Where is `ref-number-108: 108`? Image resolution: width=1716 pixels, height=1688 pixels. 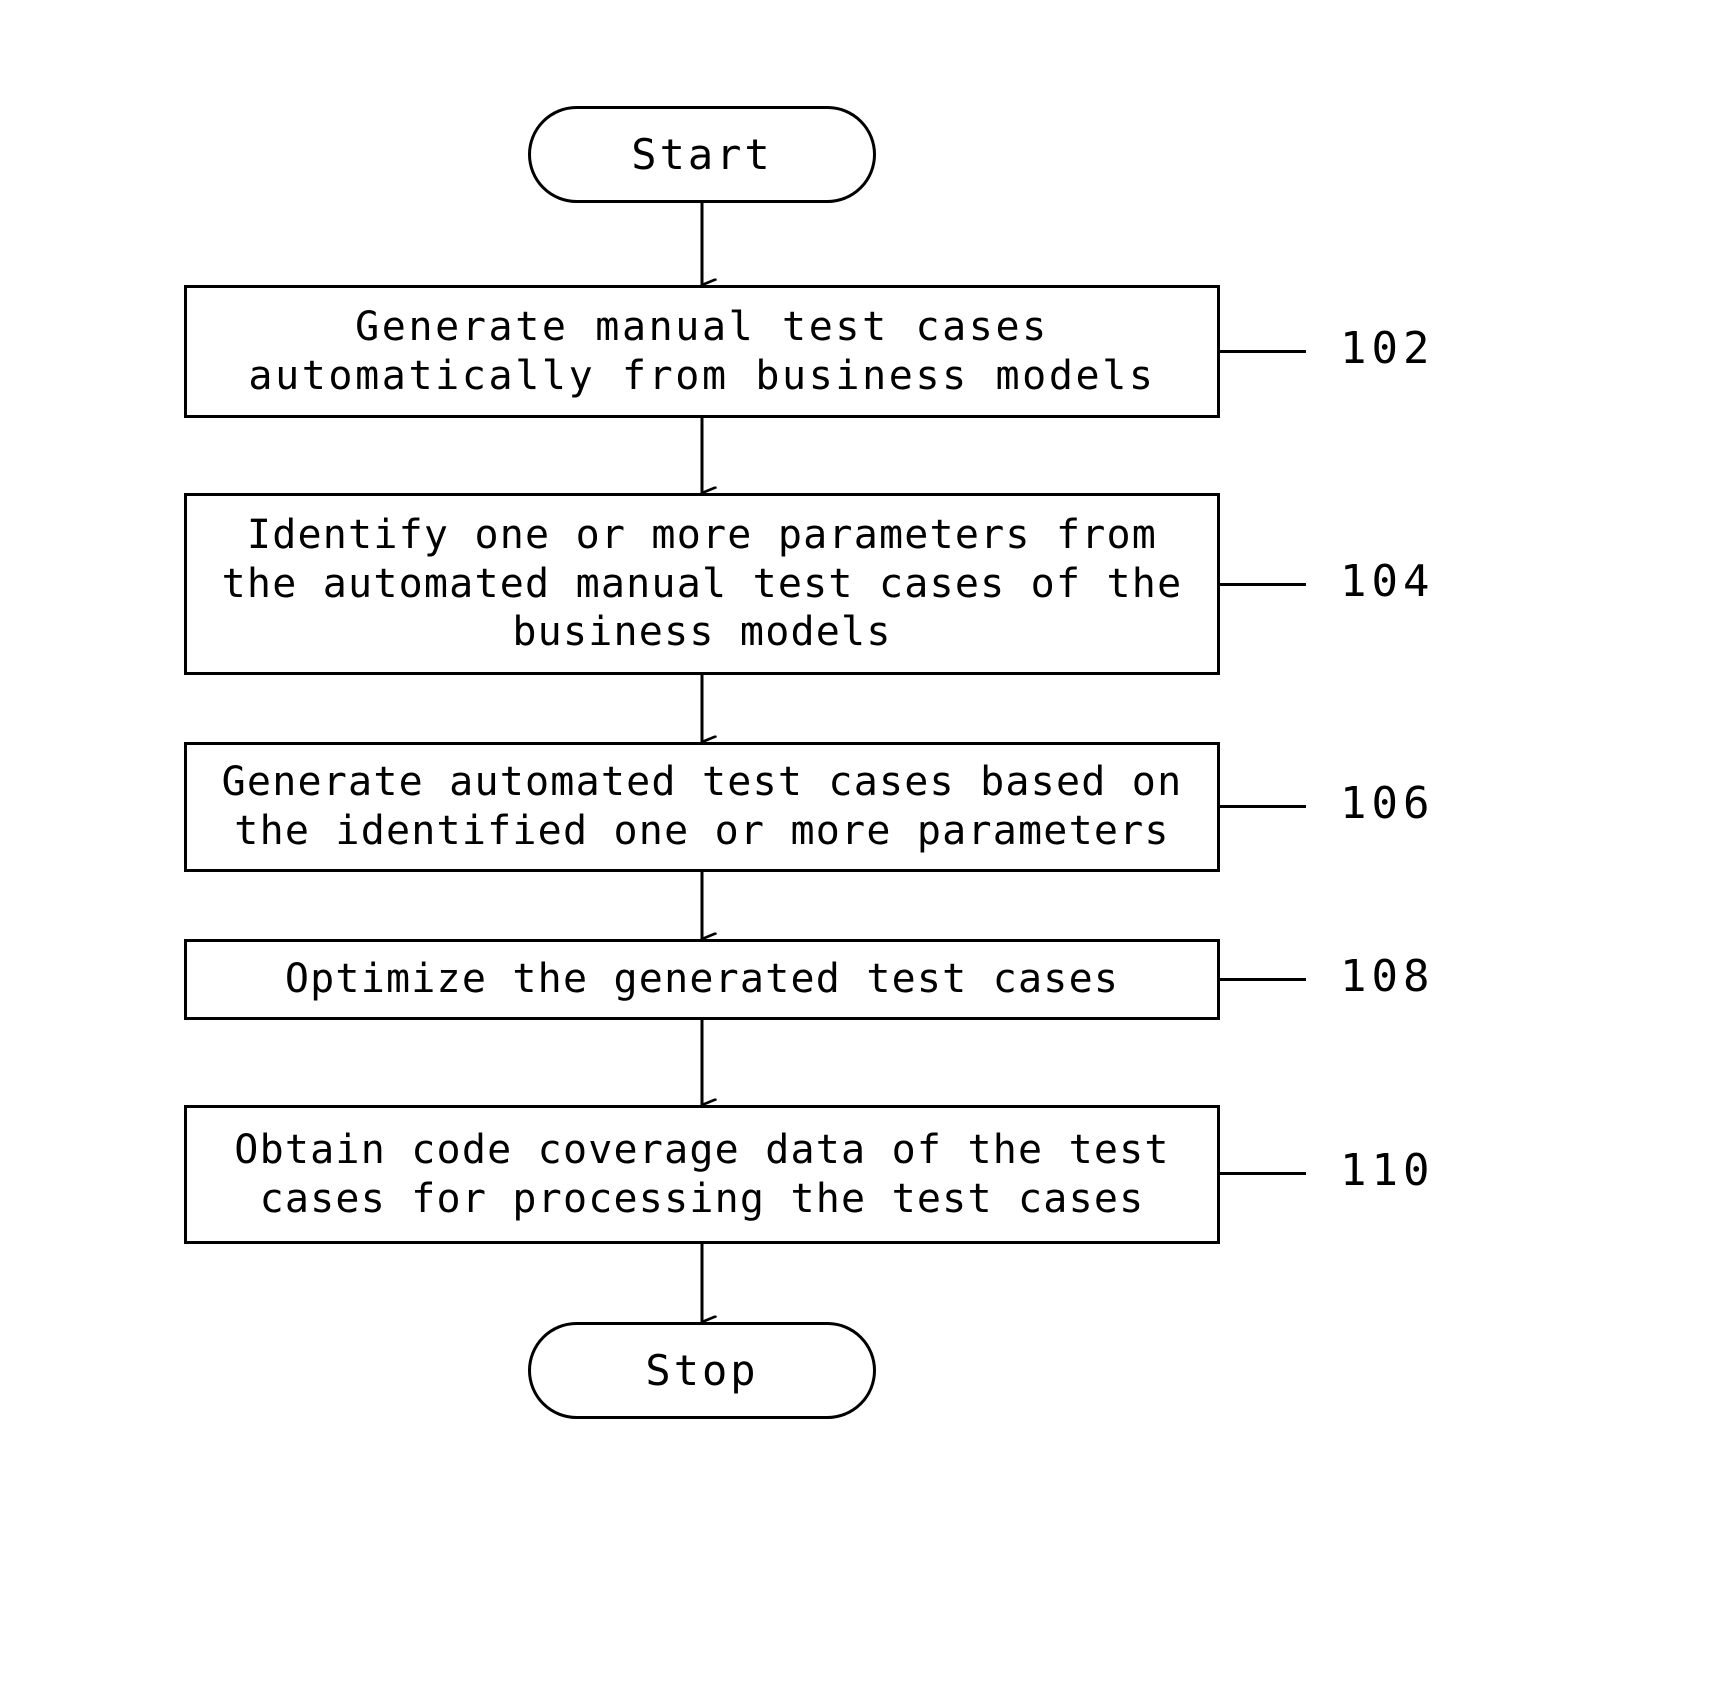 ref-number-108: 108 is located at coordinates (1387, 976).